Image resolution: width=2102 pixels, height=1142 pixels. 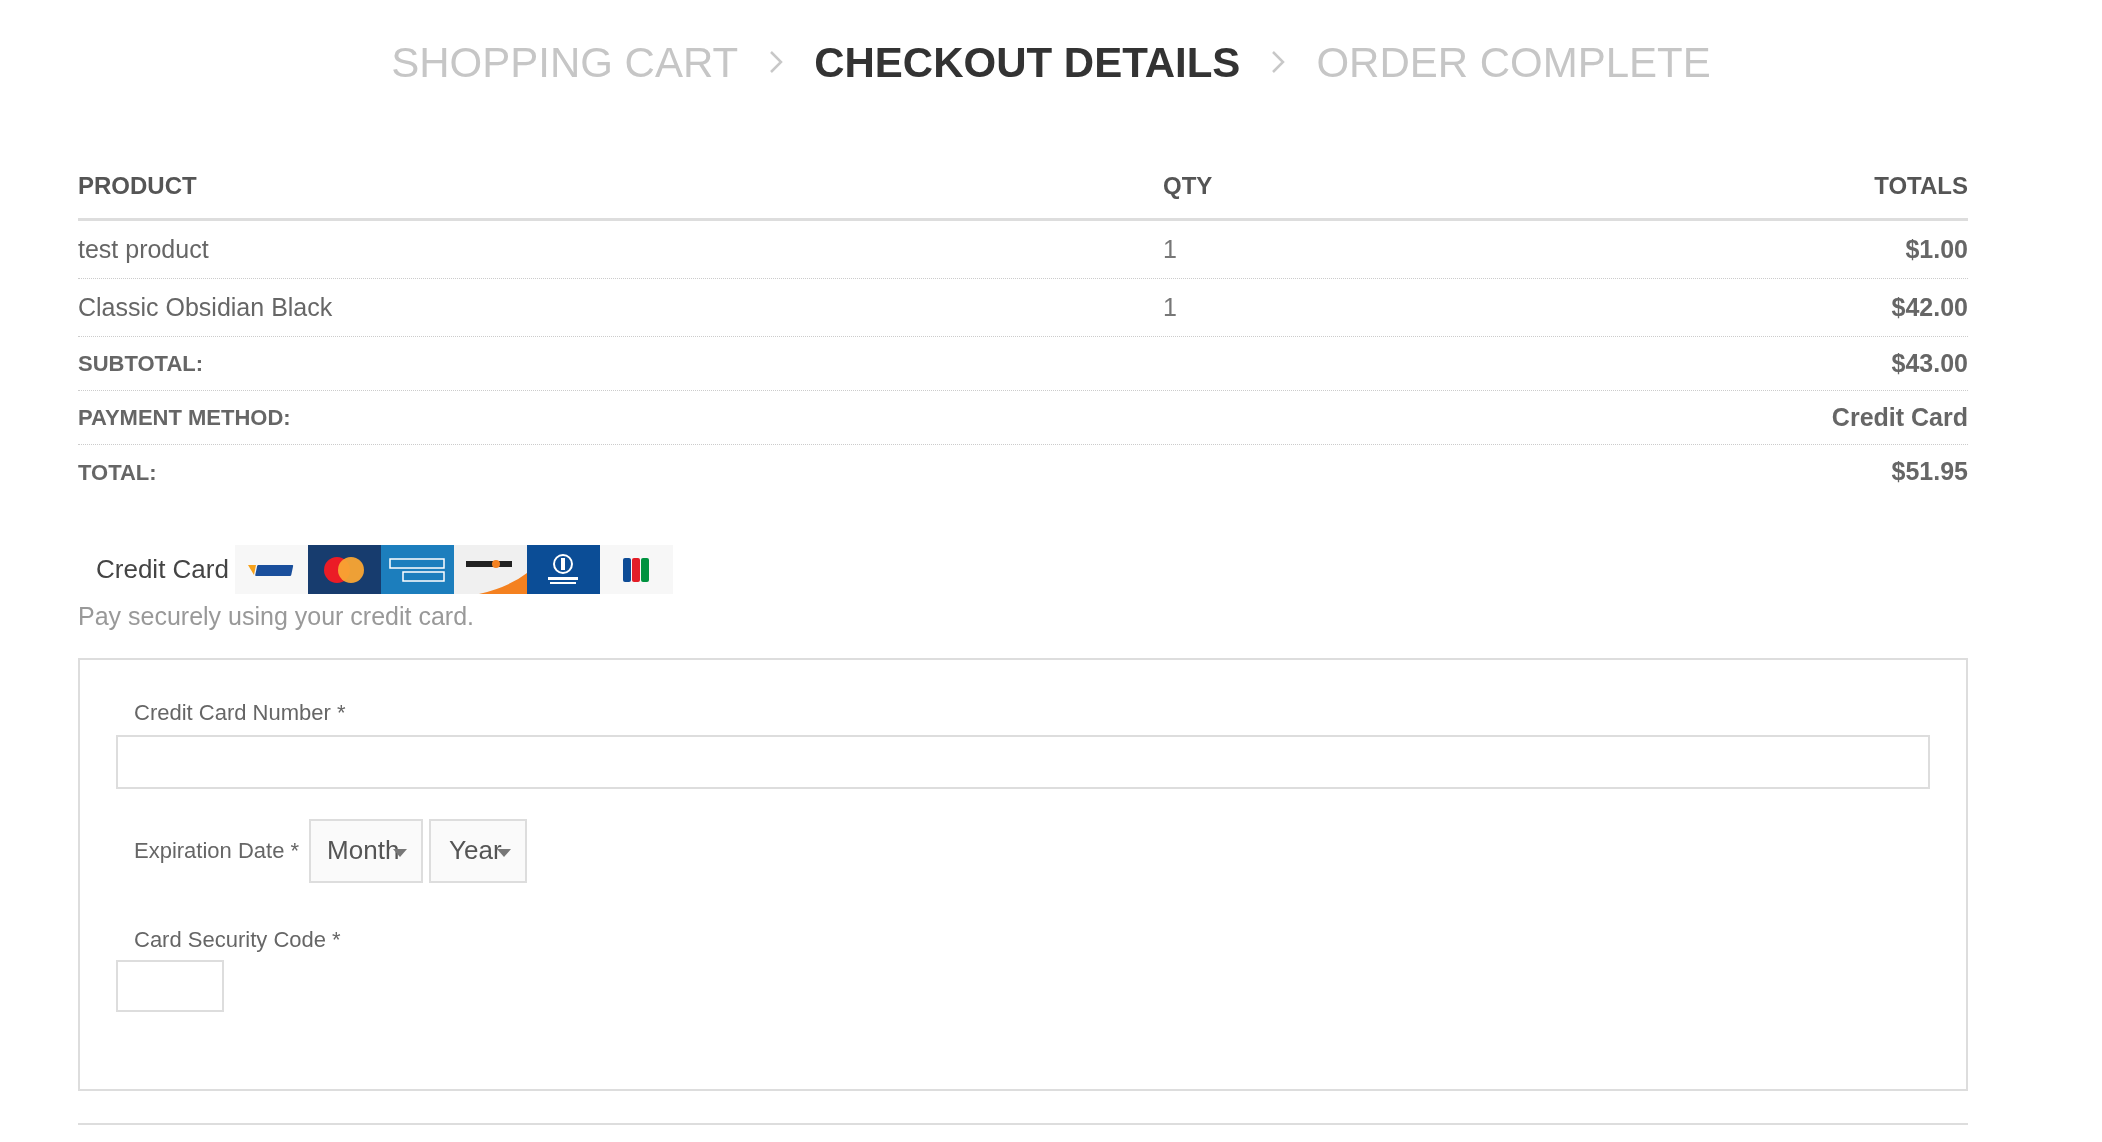 What do you see at coordinates (1188, 186) in the screenshot?
I see `column-header: QTY` at bounding box center [1188, 186].